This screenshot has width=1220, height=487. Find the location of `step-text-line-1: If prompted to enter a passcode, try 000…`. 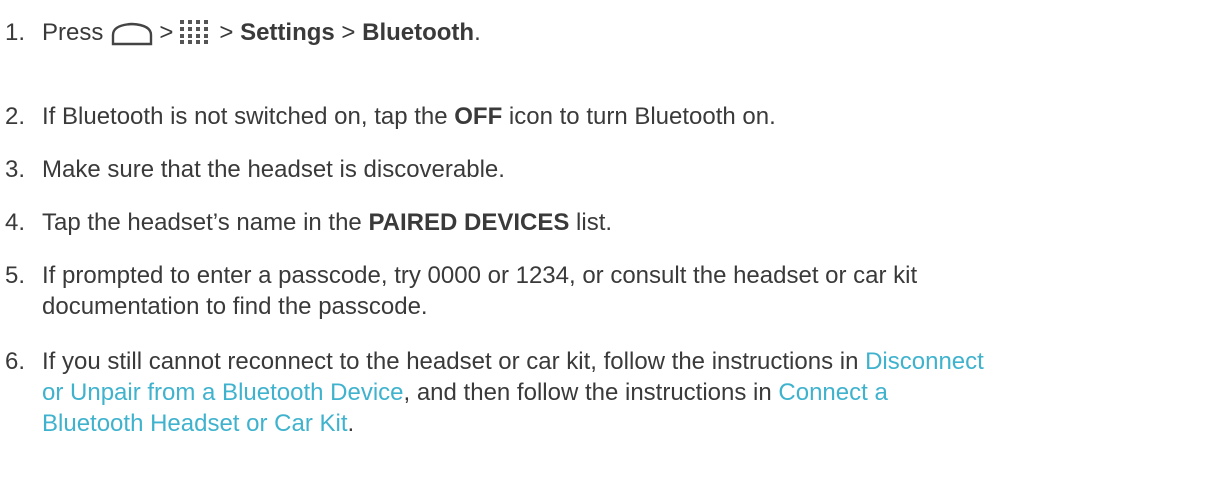

step-text-line-1: If prompted to enter a passcode, try 000… is located at coordinates (480, 275).